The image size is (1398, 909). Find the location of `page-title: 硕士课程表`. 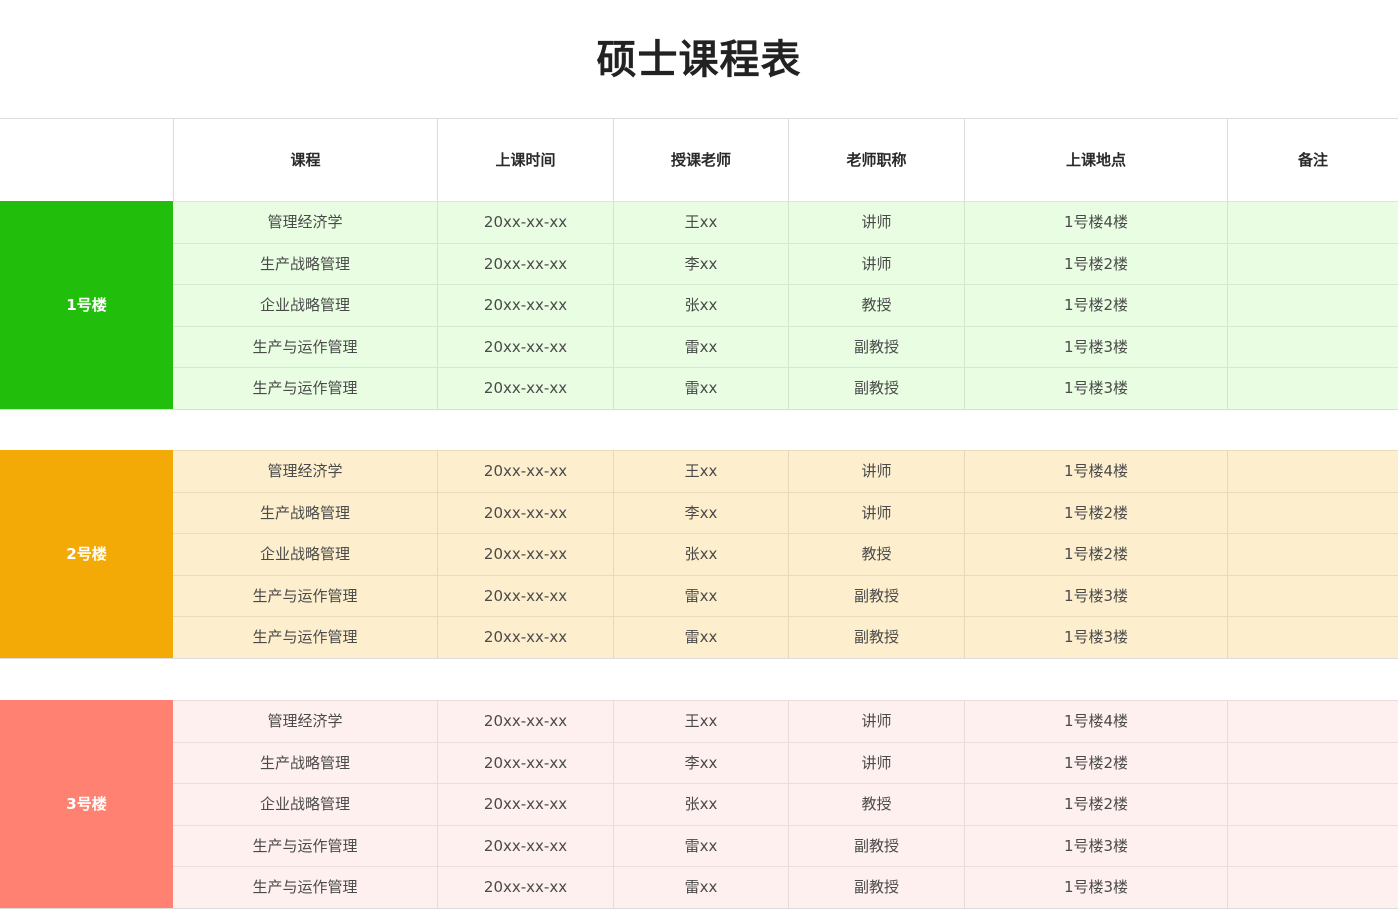

page-title: 硕士课程表 is located at coordinates (699, 60).